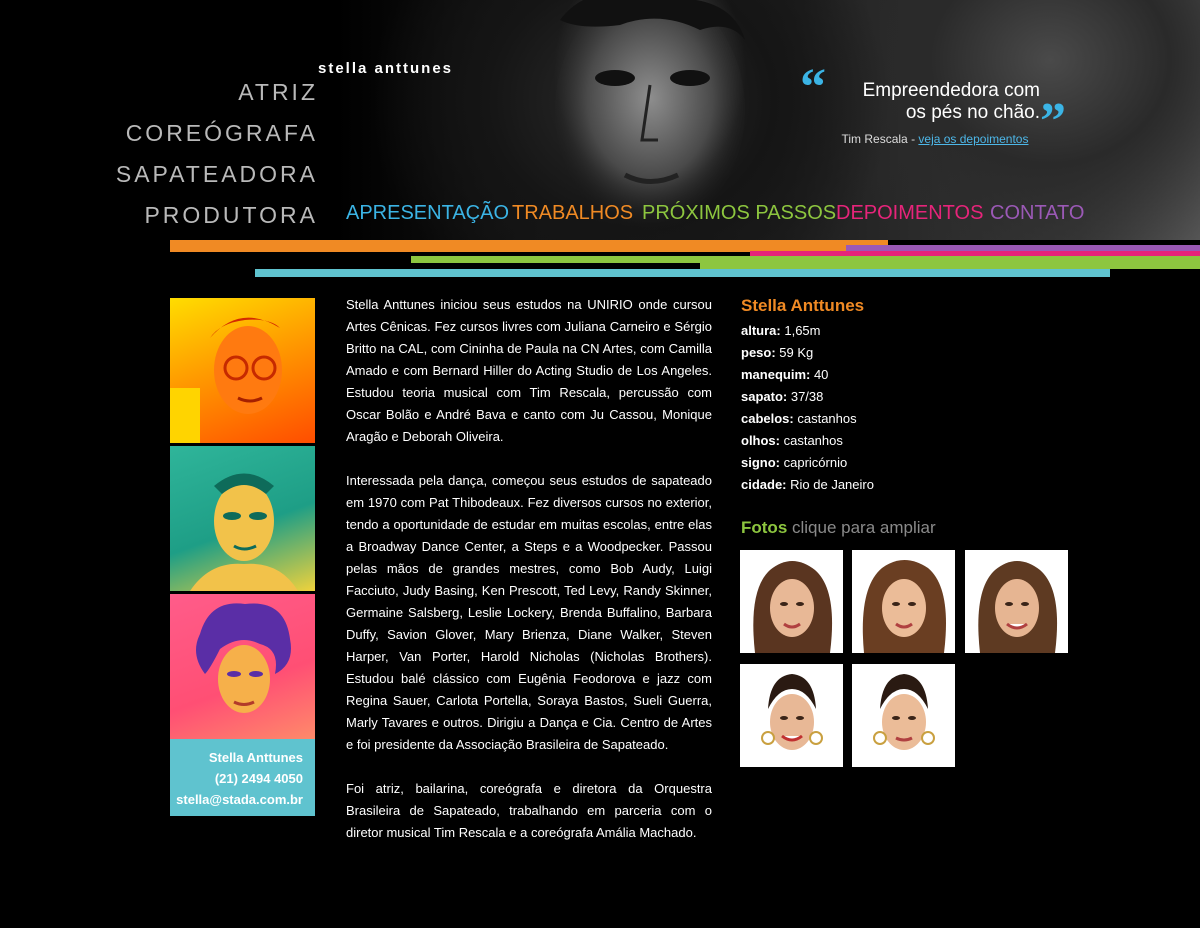  Describe the element at coordinates (972, 112) in the screenshot. I see `quote-line-2: os pés no chão.` at that location.